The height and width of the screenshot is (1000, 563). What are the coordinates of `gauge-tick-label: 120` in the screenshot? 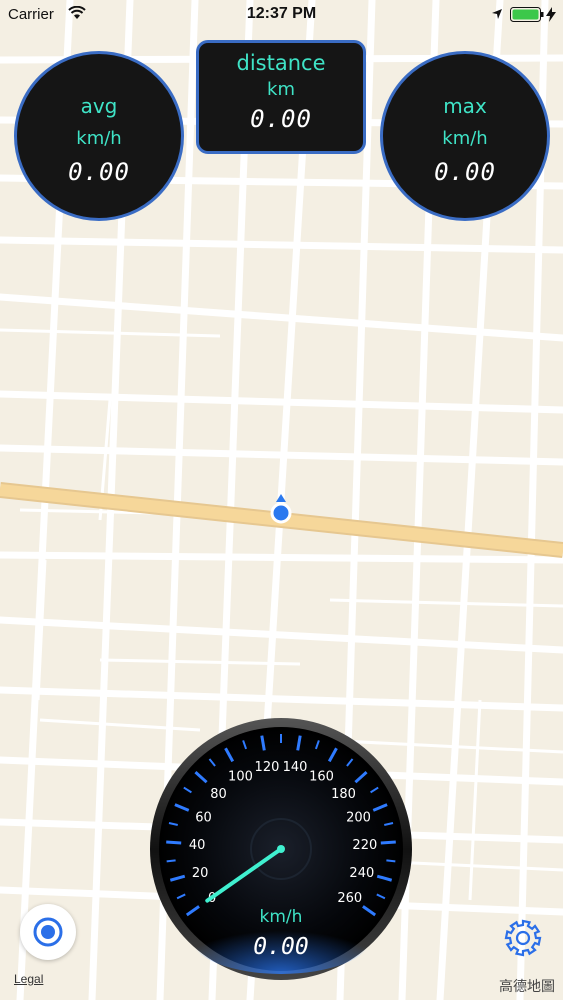 It's located at (267, 767).